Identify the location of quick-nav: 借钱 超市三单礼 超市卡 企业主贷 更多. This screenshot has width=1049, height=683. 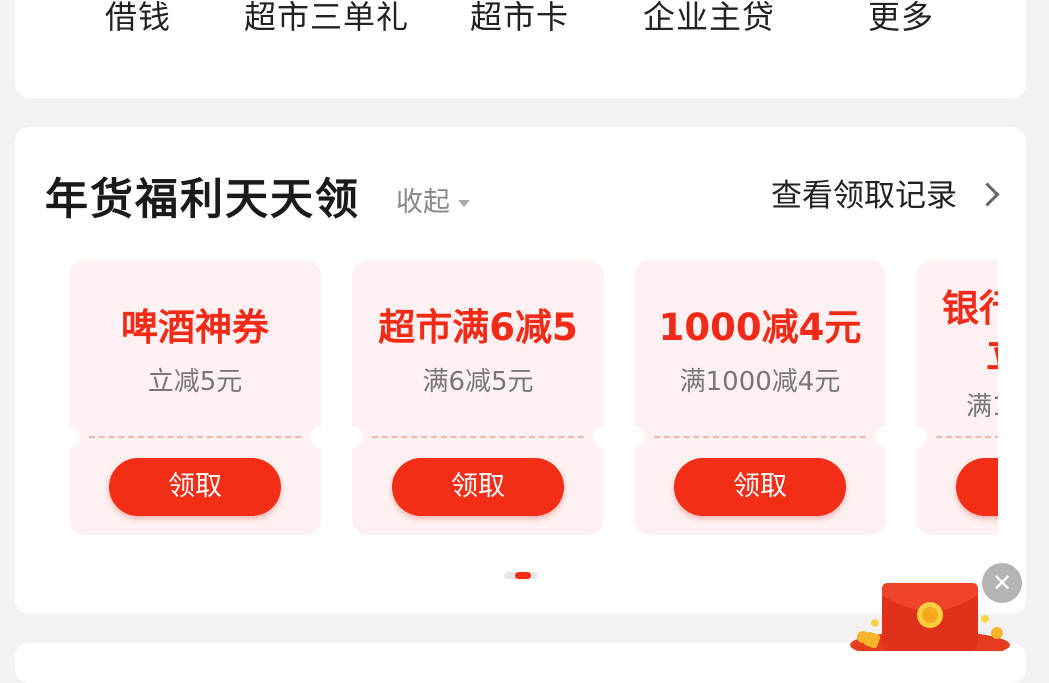
(520, 20).